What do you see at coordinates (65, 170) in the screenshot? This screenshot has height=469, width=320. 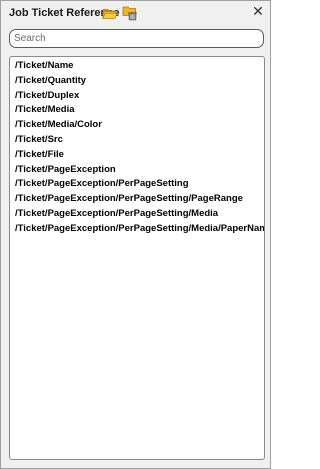 I see `list-item: /Ticket/PageException` at bounding box center [65, 170].